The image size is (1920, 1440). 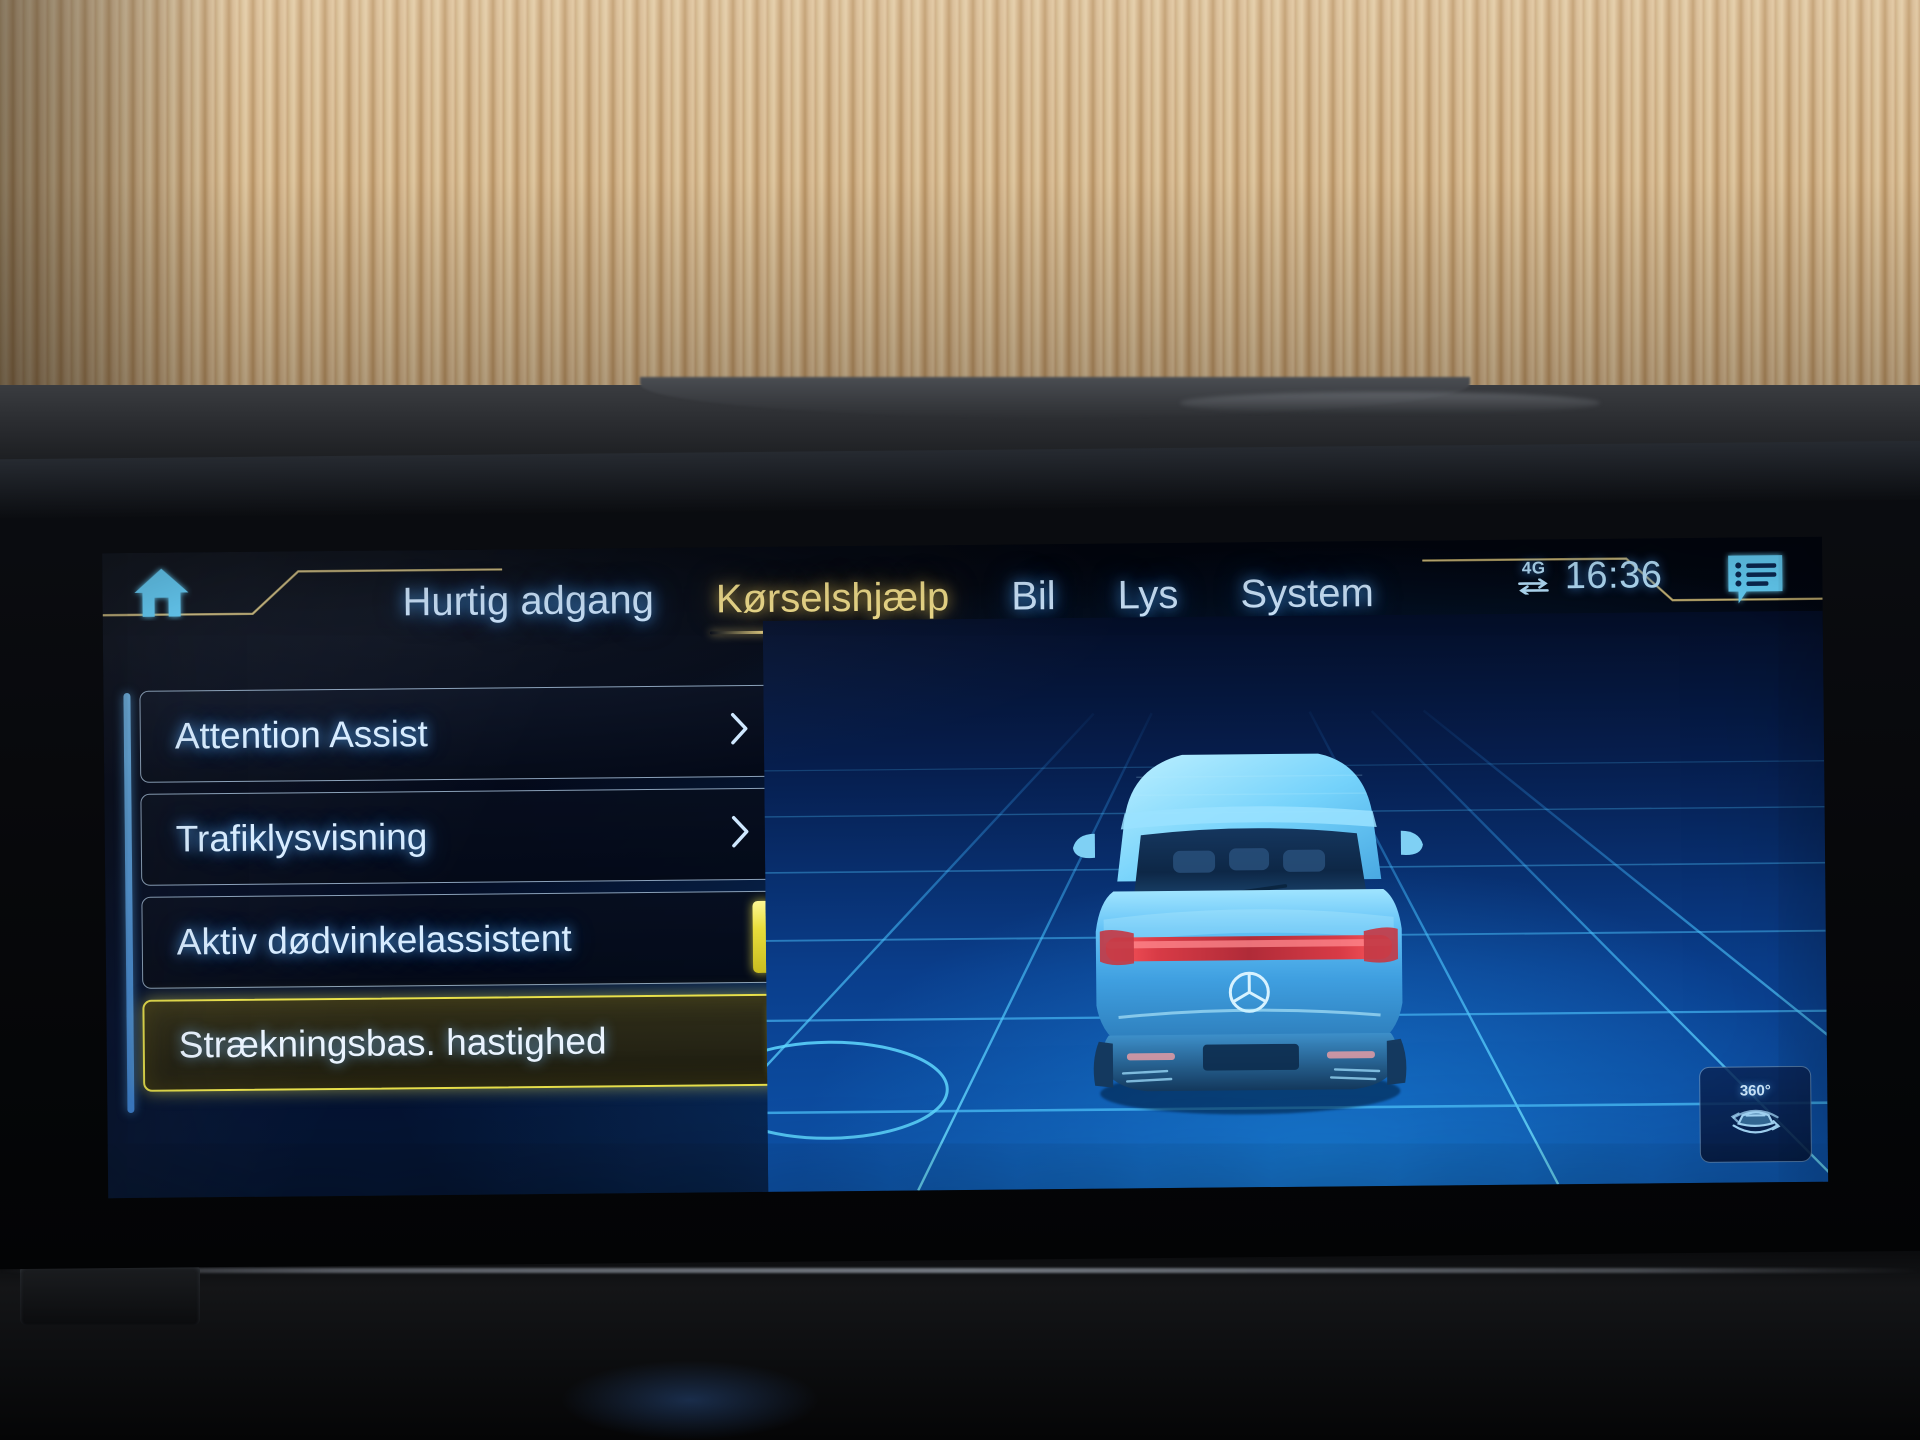 What do you see at coordinates (690, 1400) in the screenshot?
I see `console-glow` at bounding box center [690, 1400].